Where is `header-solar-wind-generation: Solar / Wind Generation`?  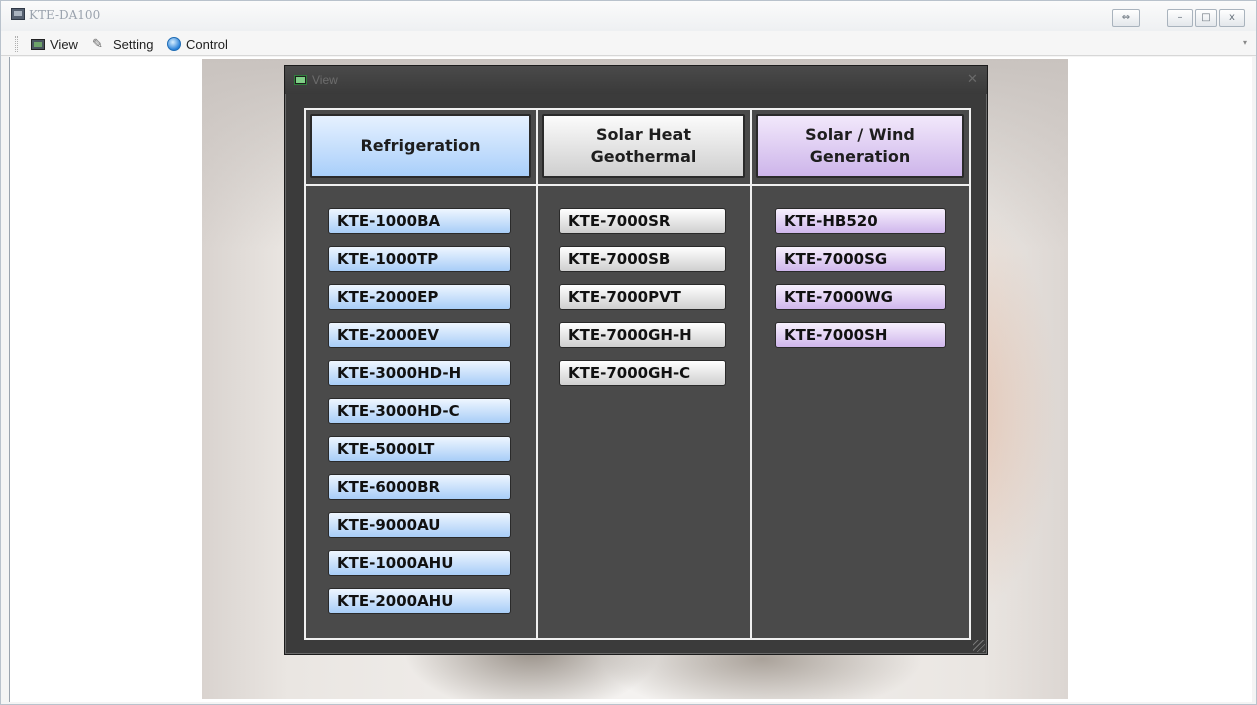 header-solar-wind-generation: Solar / Wind Generation is located at coordinates (860, 146).